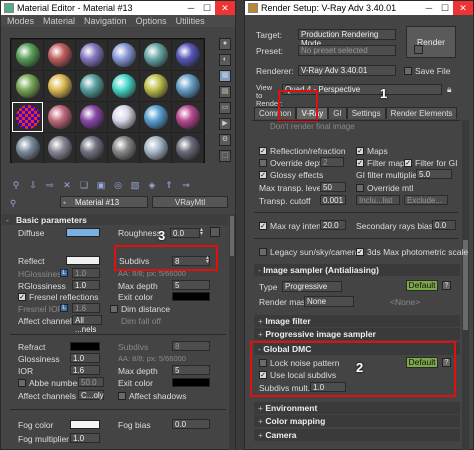  I want to click on secondary-rays-bias-field: 0.0, so click(444, 225).